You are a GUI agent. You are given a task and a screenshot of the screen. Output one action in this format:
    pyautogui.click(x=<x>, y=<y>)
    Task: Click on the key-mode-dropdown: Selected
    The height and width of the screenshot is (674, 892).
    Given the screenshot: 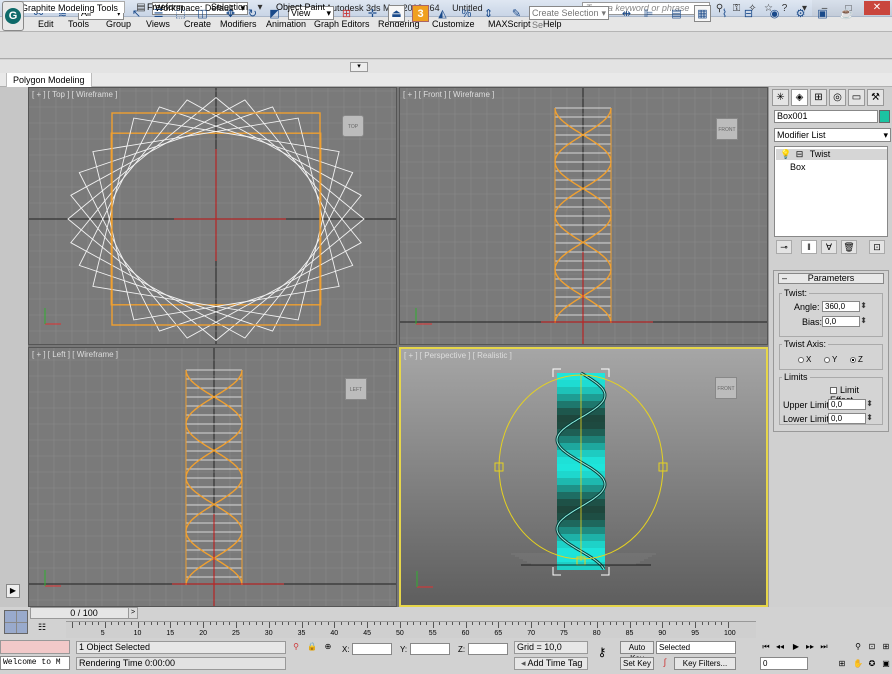 What is the action you would take?
    pyautogui.click(x=696, y=647)
    